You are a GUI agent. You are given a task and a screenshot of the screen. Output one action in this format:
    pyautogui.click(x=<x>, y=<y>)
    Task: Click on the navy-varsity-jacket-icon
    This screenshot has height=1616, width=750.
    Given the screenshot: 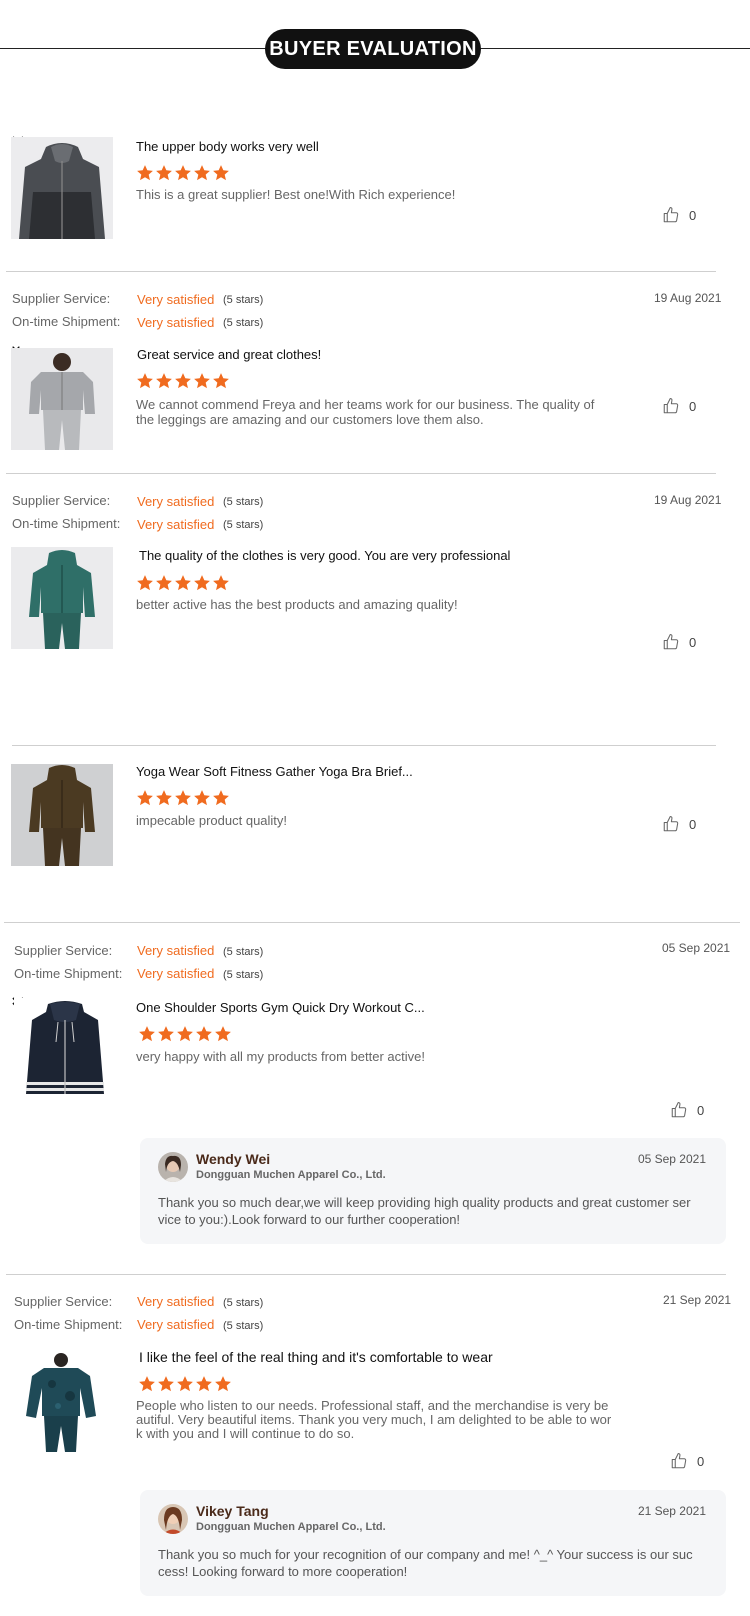 What is the action you would take?
    pyautogui.click(x=65, y=1049)
    